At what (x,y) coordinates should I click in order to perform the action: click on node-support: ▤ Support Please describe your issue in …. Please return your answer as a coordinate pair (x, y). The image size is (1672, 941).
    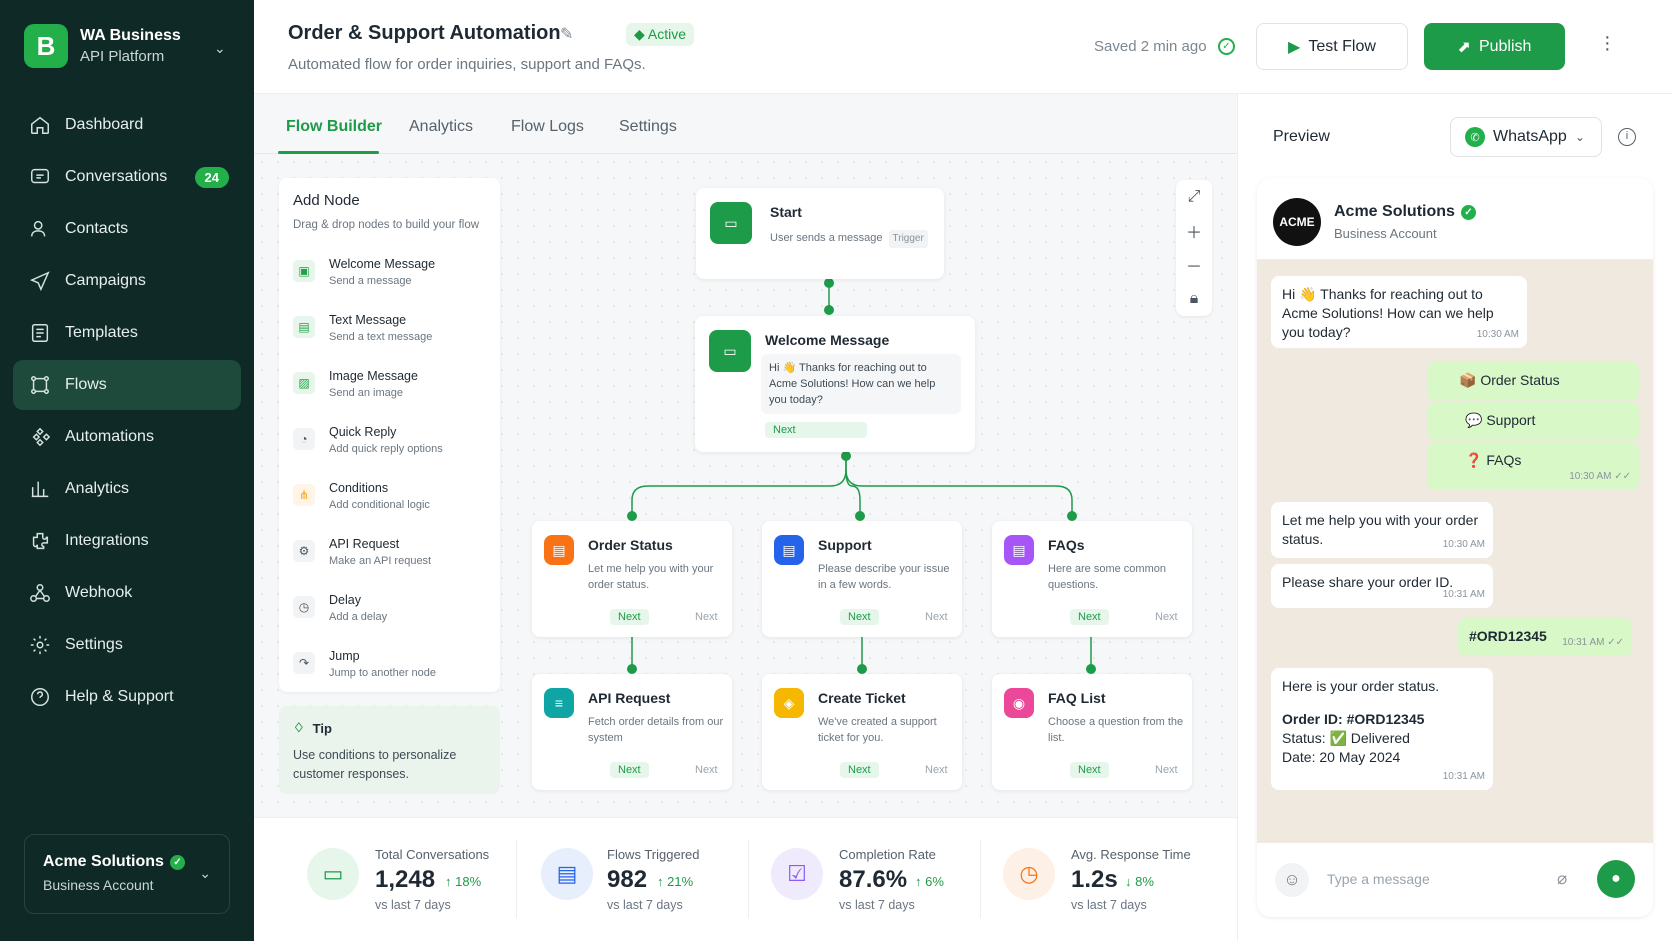
    Looking at the image, I should click on (862, 579).